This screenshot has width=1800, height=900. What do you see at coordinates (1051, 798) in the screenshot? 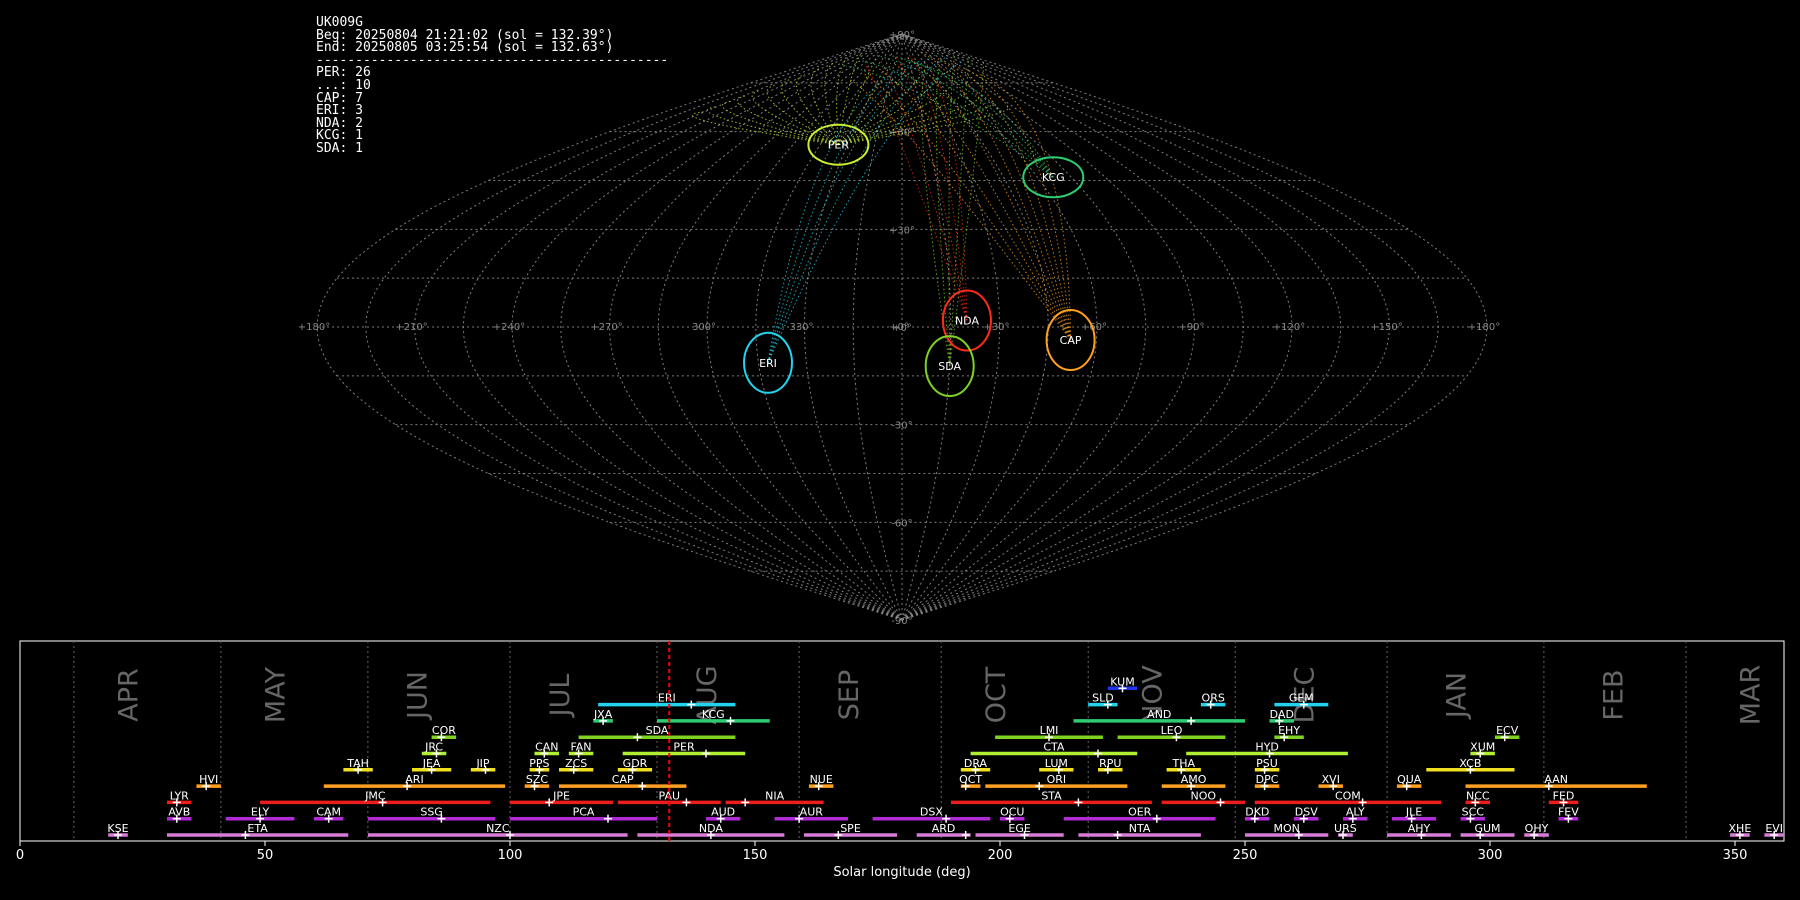
I see `shower-sta: STA` at bounding box center [1051, 798].